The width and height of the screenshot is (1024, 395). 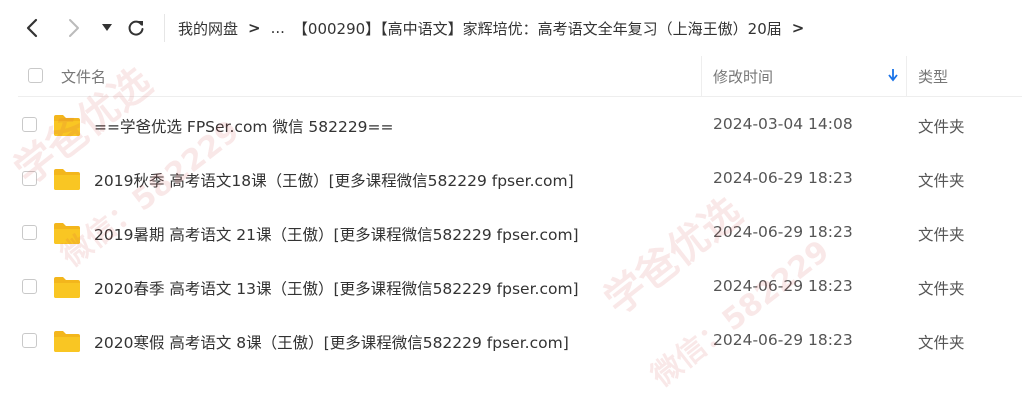 I want to click on select-all-checkbox, so click(x=35, y=75).